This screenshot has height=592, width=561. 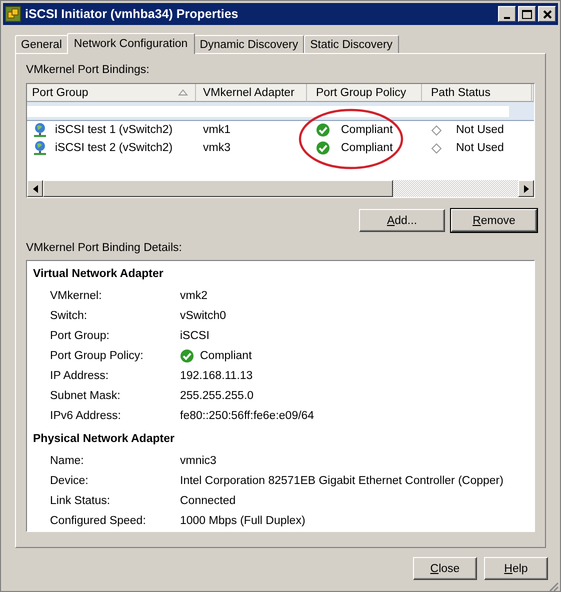 What do you see at coordinates (243, 521) in the screenshot?
I see `field-value: 1000 Mbps (Full Duplex)` at bounding box center [243, 521].